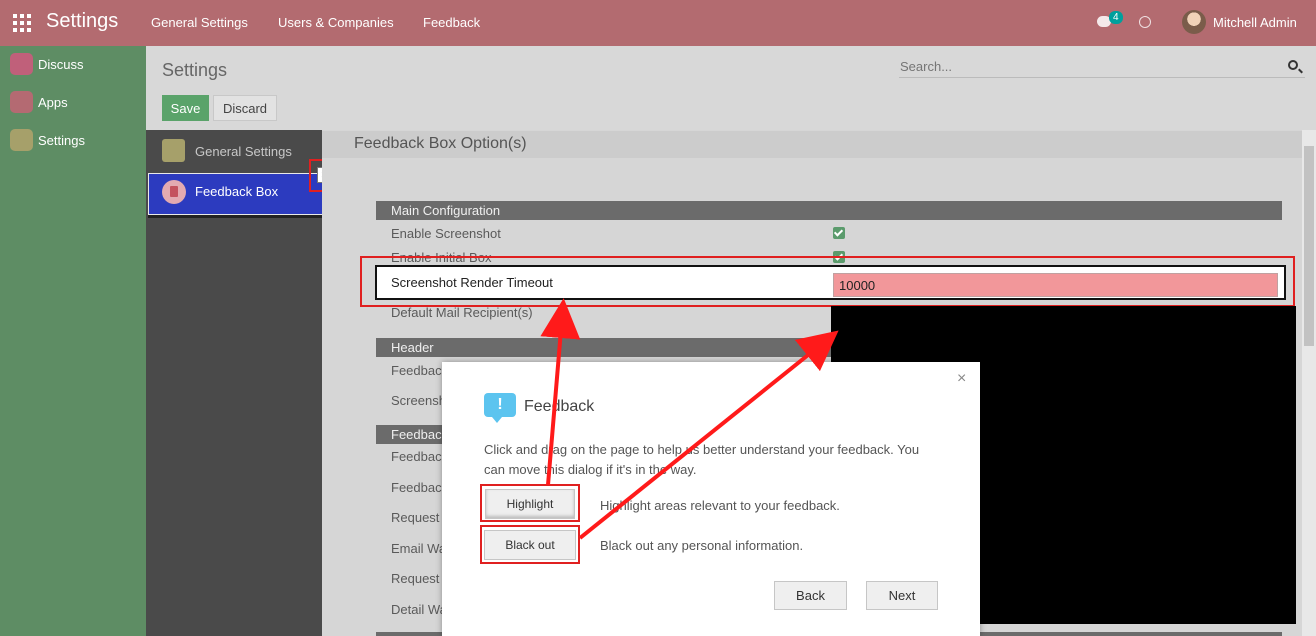 The image size is (1316, 636). What do you see at coordinates (21, 64) in the screenshot?
I see `discuss-icon` at bounding box center [21, 64].